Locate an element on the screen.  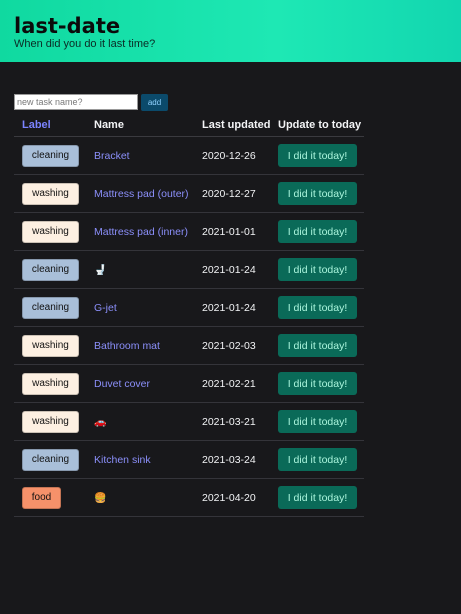
last-updated-date: 2021-02-21 is located at coordinates (240, 383).